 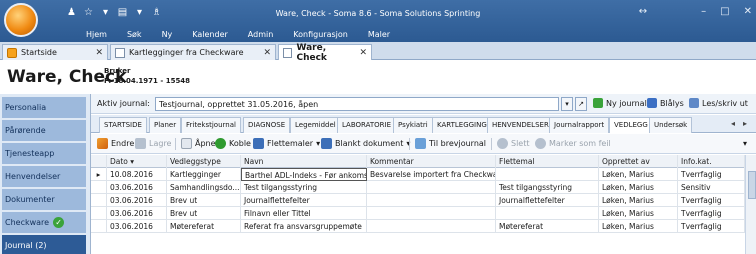 I want to click on journal-open-button: ↗, so click(x=581, y=104).